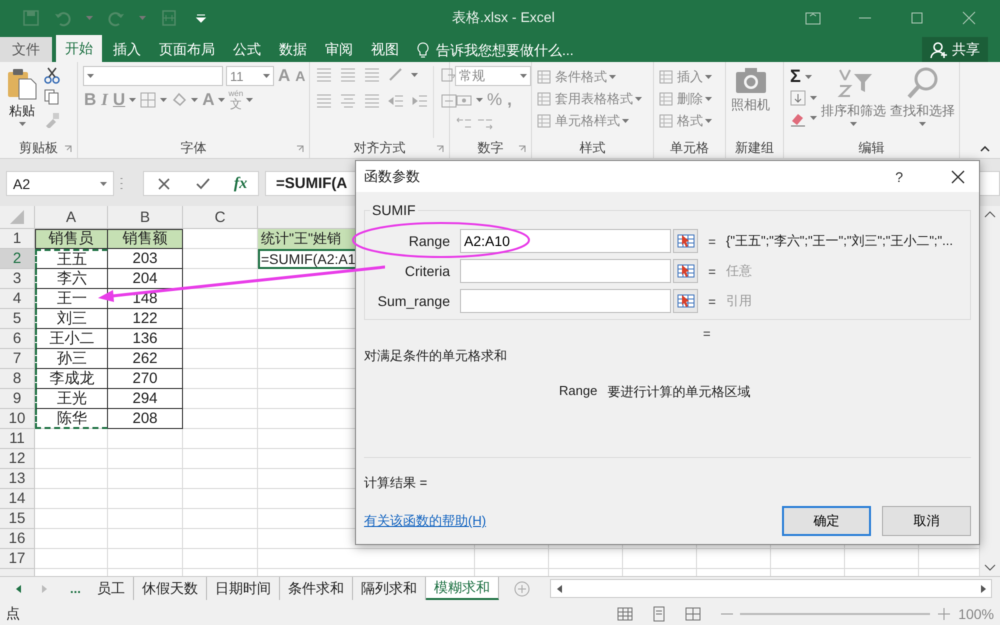 This screenshot has width=1000, height=625. Describe the element at coordinates (17, 539) in the screenshot. I see `row-header: 16` at that location.